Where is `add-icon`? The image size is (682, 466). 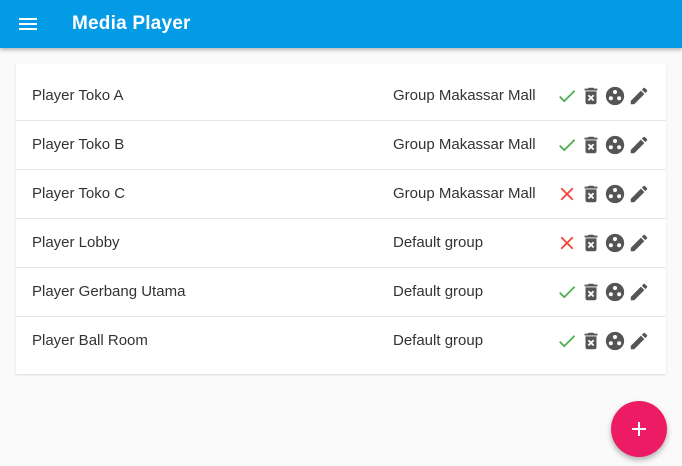
add-icon is located at coordinates (639, 429).